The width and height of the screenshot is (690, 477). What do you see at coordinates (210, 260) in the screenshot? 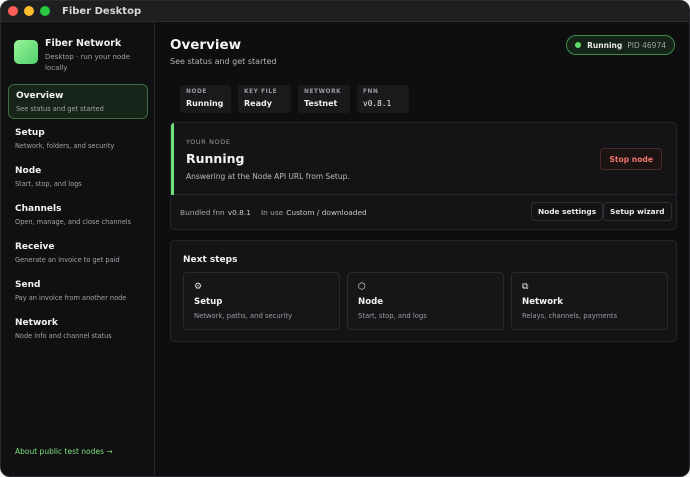
I see `next-steps-title: Next steps` at bounding box center [210, 260].